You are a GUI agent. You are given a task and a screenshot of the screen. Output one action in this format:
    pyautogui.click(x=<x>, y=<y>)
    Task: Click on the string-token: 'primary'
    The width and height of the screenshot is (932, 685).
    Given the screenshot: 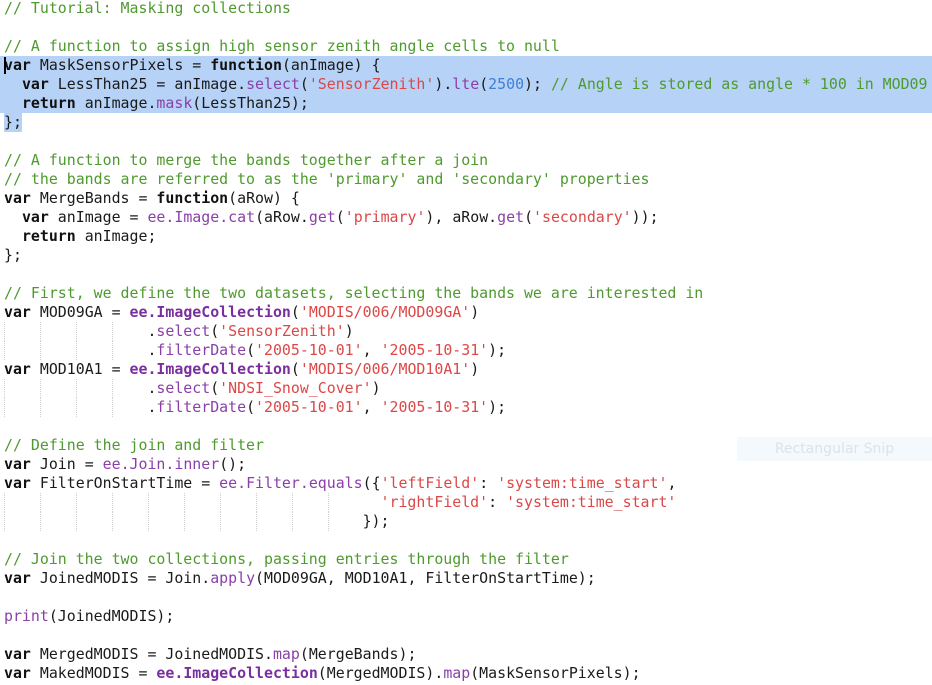 What is the action you would take?
    pyautogui.click(x=385, y=217)
    